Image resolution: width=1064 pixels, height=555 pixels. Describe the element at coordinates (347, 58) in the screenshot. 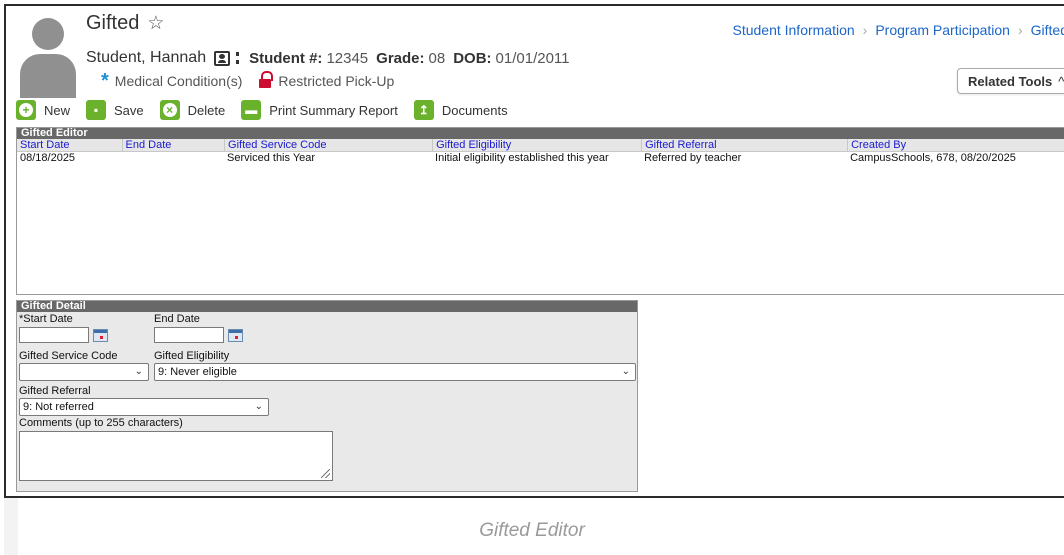

I see `student-number: 12345` at that location.